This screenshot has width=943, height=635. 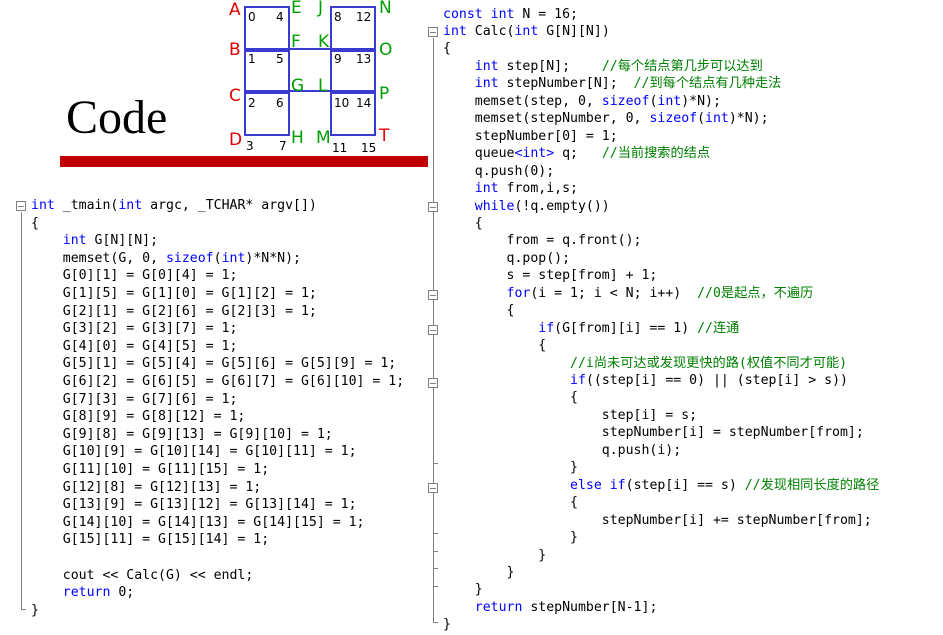 What do you see at coordinates (235, 50) in the screenshot?
I see `node-letter: B` at bounding box center [235, 50].